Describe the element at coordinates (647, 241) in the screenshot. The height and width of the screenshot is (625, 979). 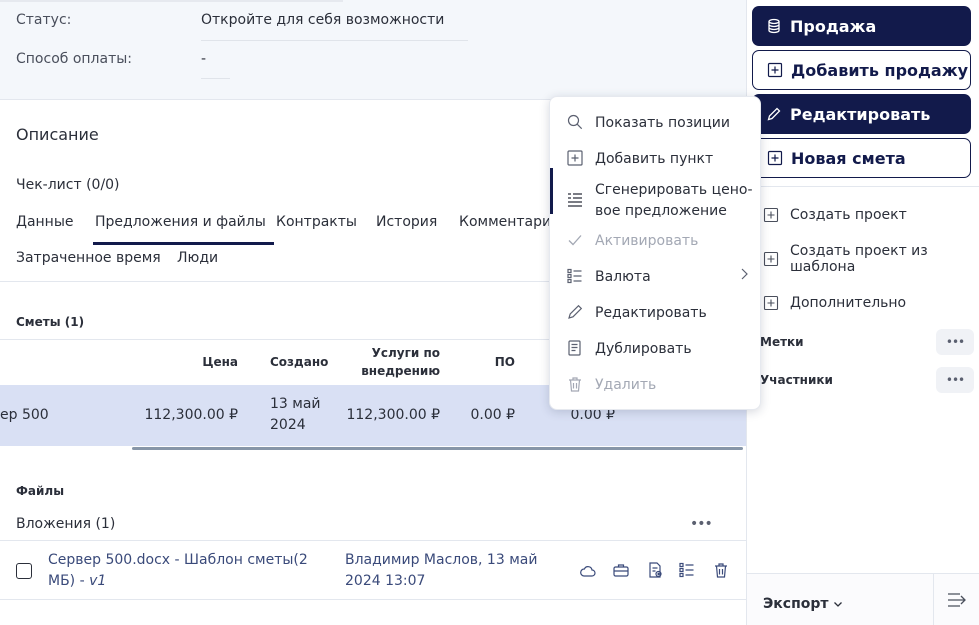
I see `menu-item-label: Активировать` at that location.